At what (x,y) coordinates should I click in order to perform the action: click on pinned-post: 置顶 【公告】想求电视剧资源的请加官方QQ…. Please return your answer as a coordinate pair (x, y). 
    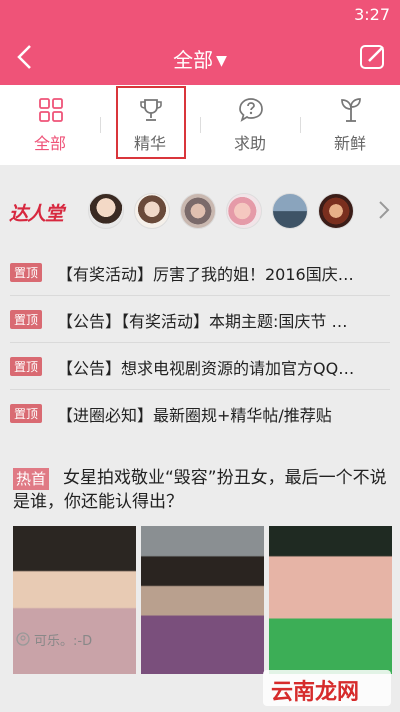
    Looking at the image, I should click on (200, 366).